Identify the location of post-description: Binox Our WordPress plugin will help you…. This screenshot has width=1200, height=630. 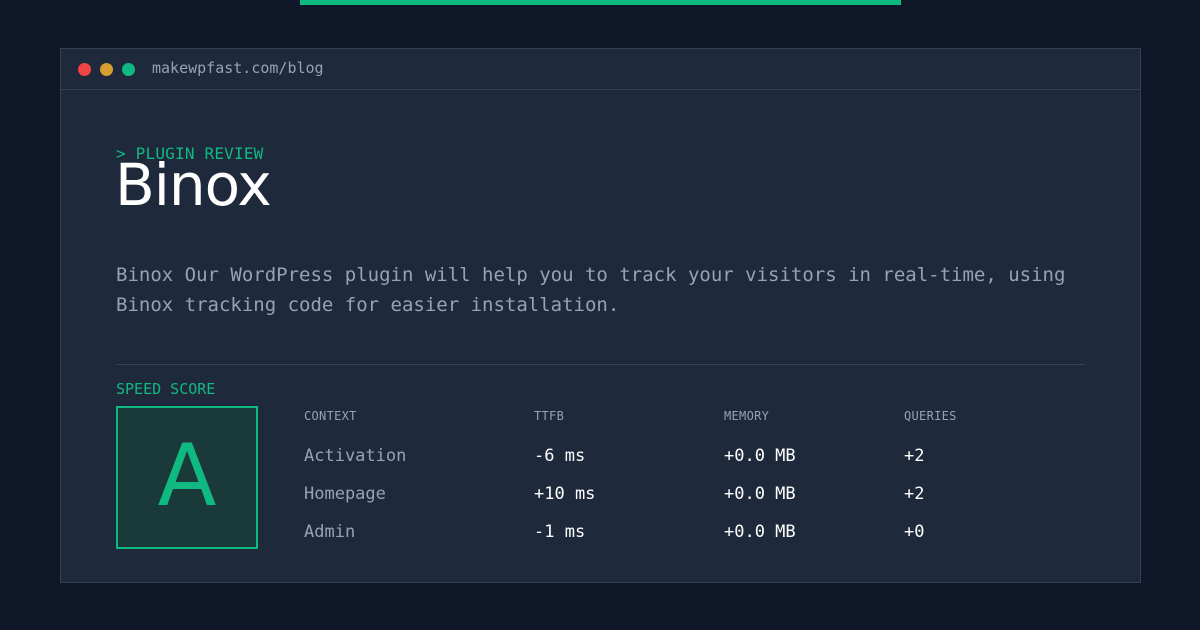
(591, 290).